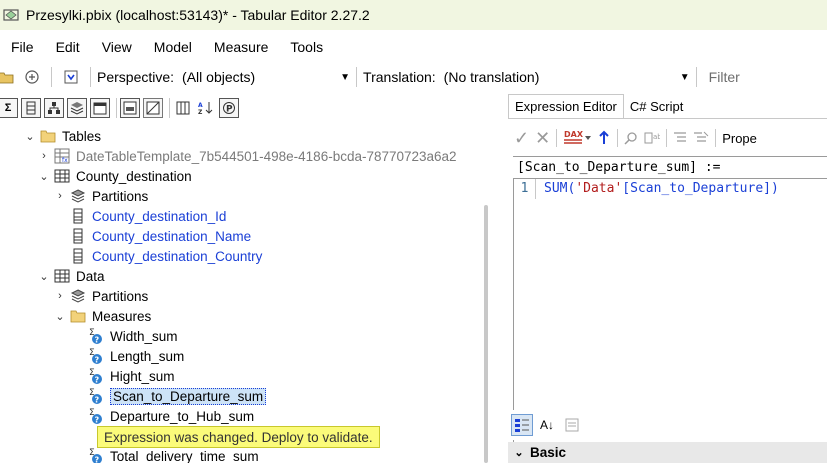  I want to click on show-hidden-icon, so click(130, 108).